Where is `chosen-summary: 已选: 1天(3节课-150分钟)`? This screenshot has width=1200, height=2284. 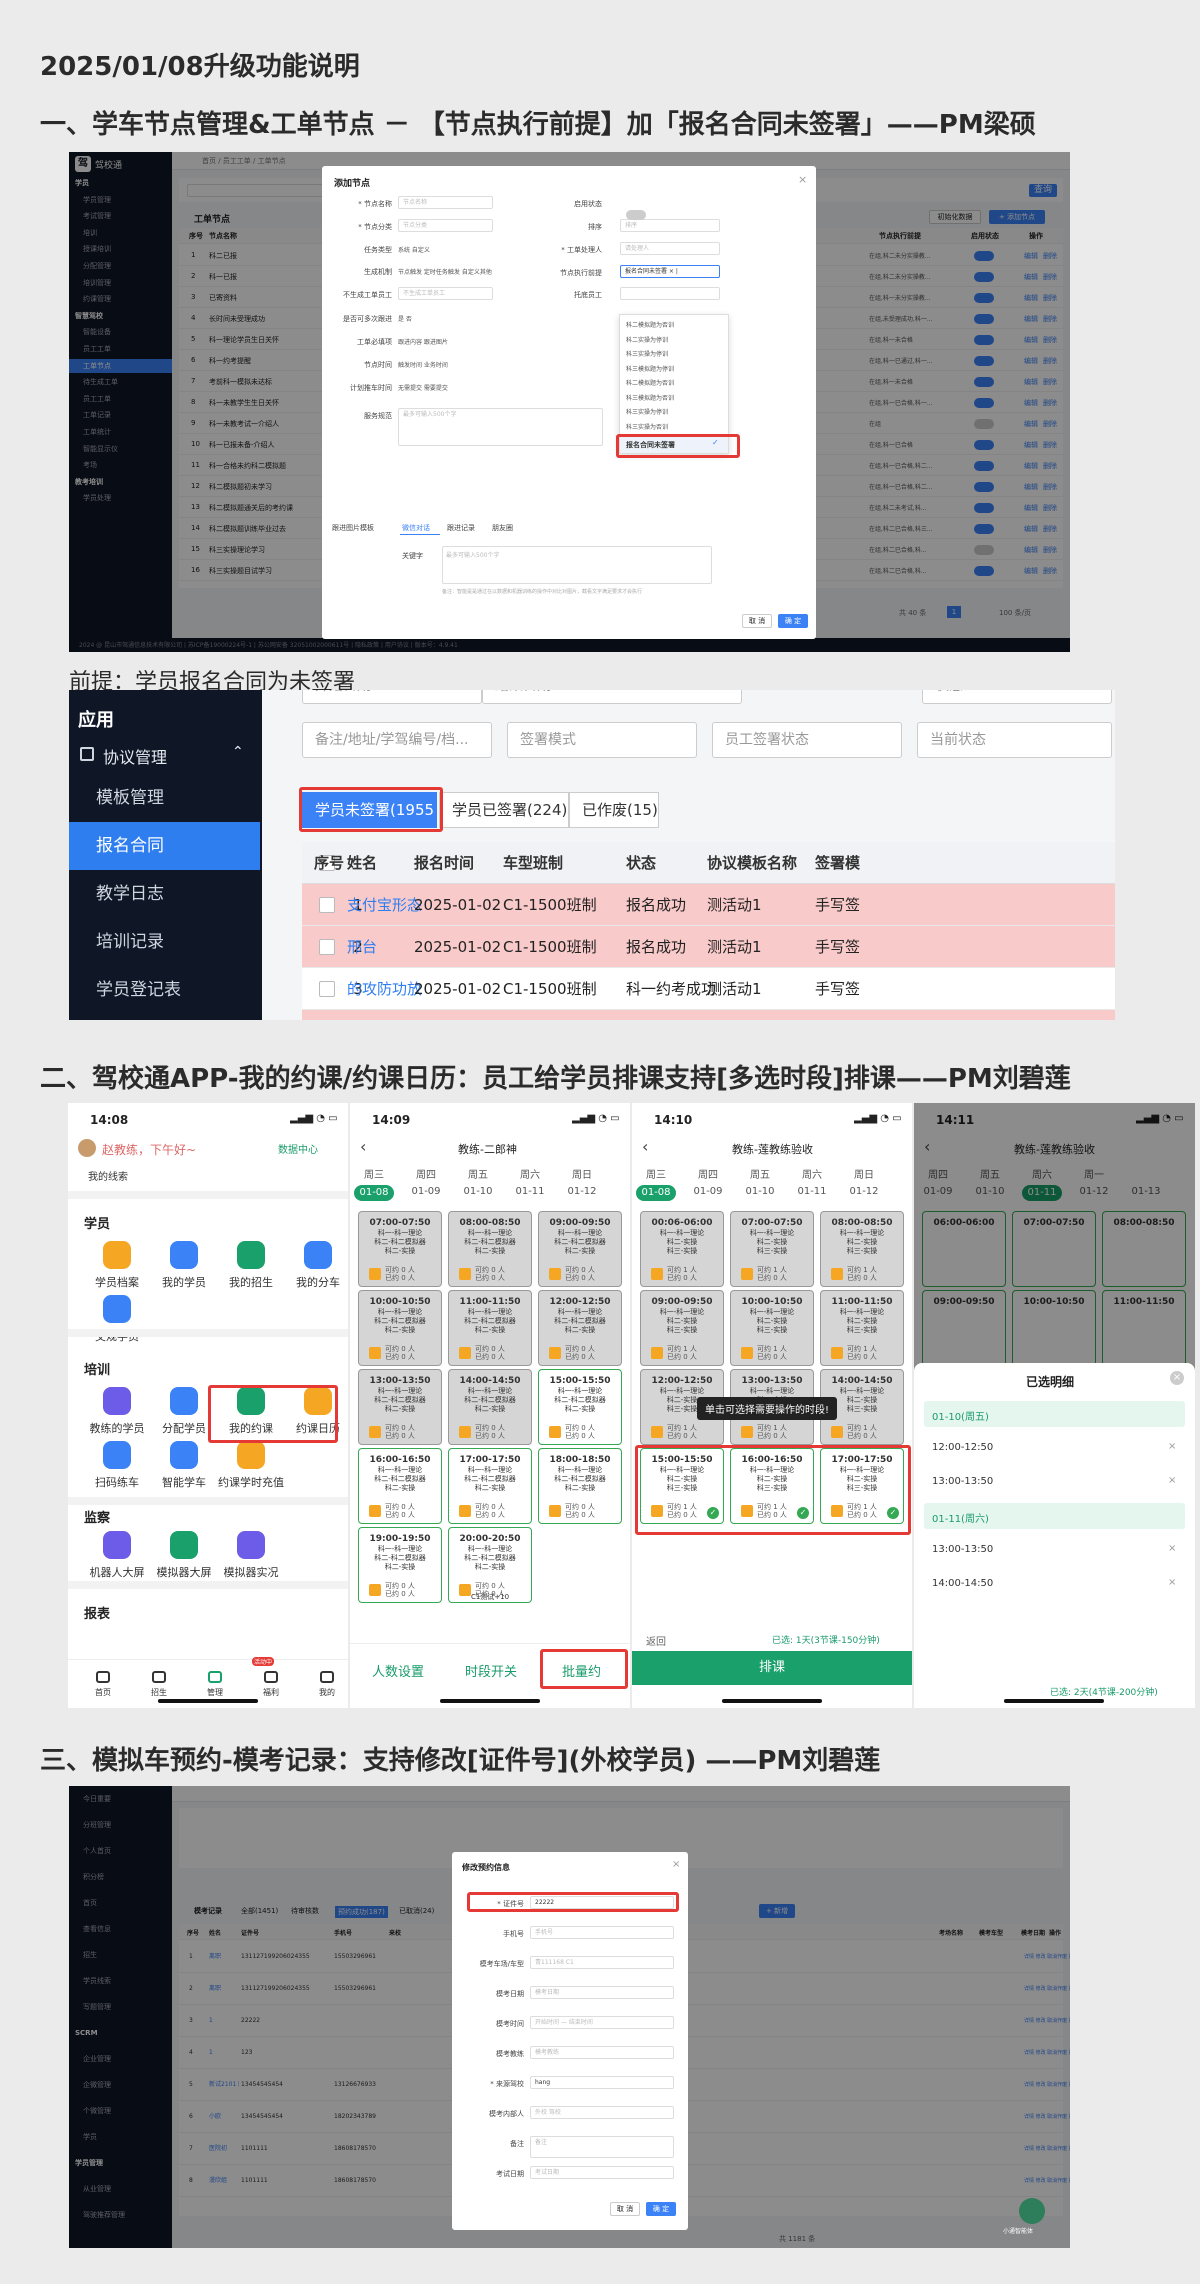 chosen-summary: 已选: 1天(3节课-150分钟) is located at coordinates (826, 1639).